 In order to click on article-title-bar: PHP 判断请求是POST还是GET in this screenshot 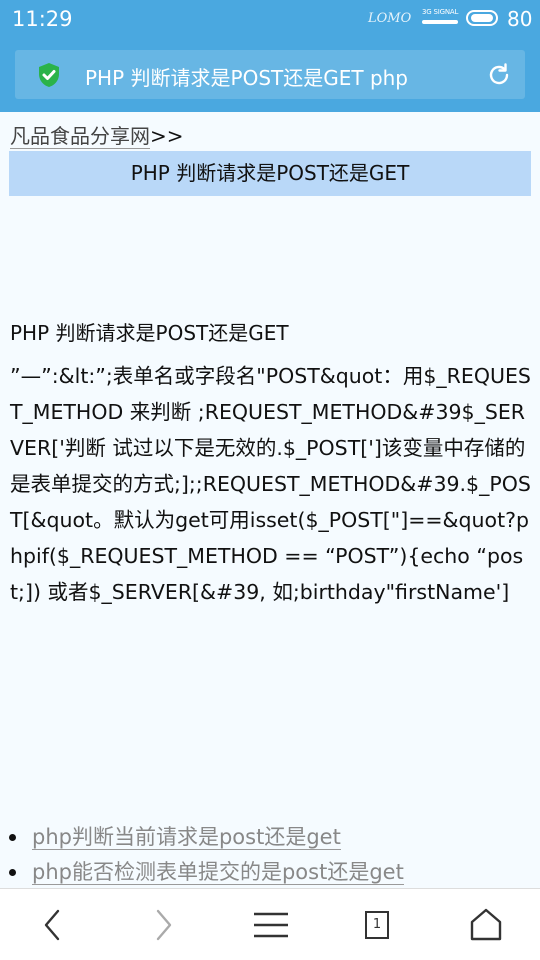, I will do `click(270, 173)`.